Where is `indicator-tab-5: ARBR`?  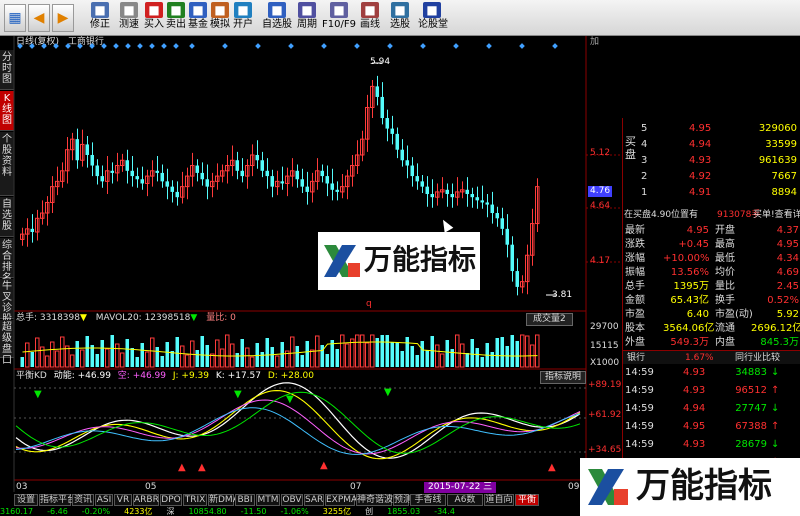 indicator-tab-5: ARBR is located at coordinates (146, 500).